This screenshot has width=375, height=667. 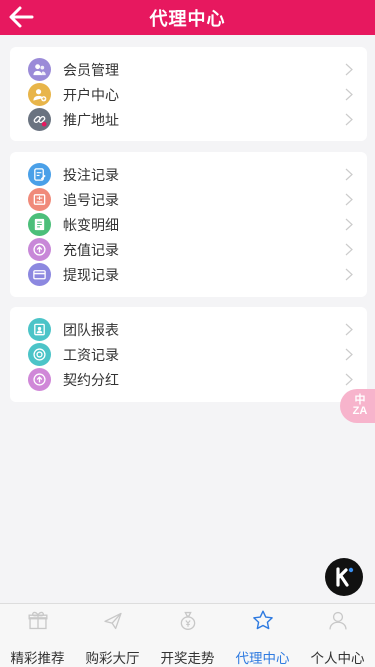 What do you see at coordinates (91, 94) in the screenshot?
I see `menu-item-label: 开户中心` at bounding box center [91, 94].